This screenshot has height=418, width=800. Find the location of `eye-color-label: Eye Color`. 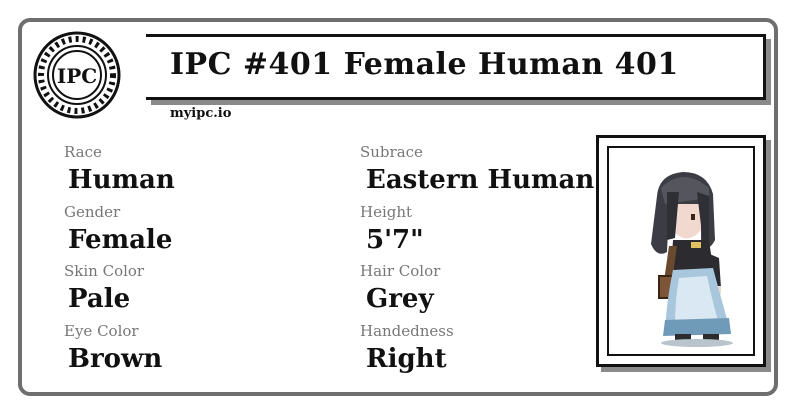

eye-color-label: Eye Color is located at coordinates (101, 331).